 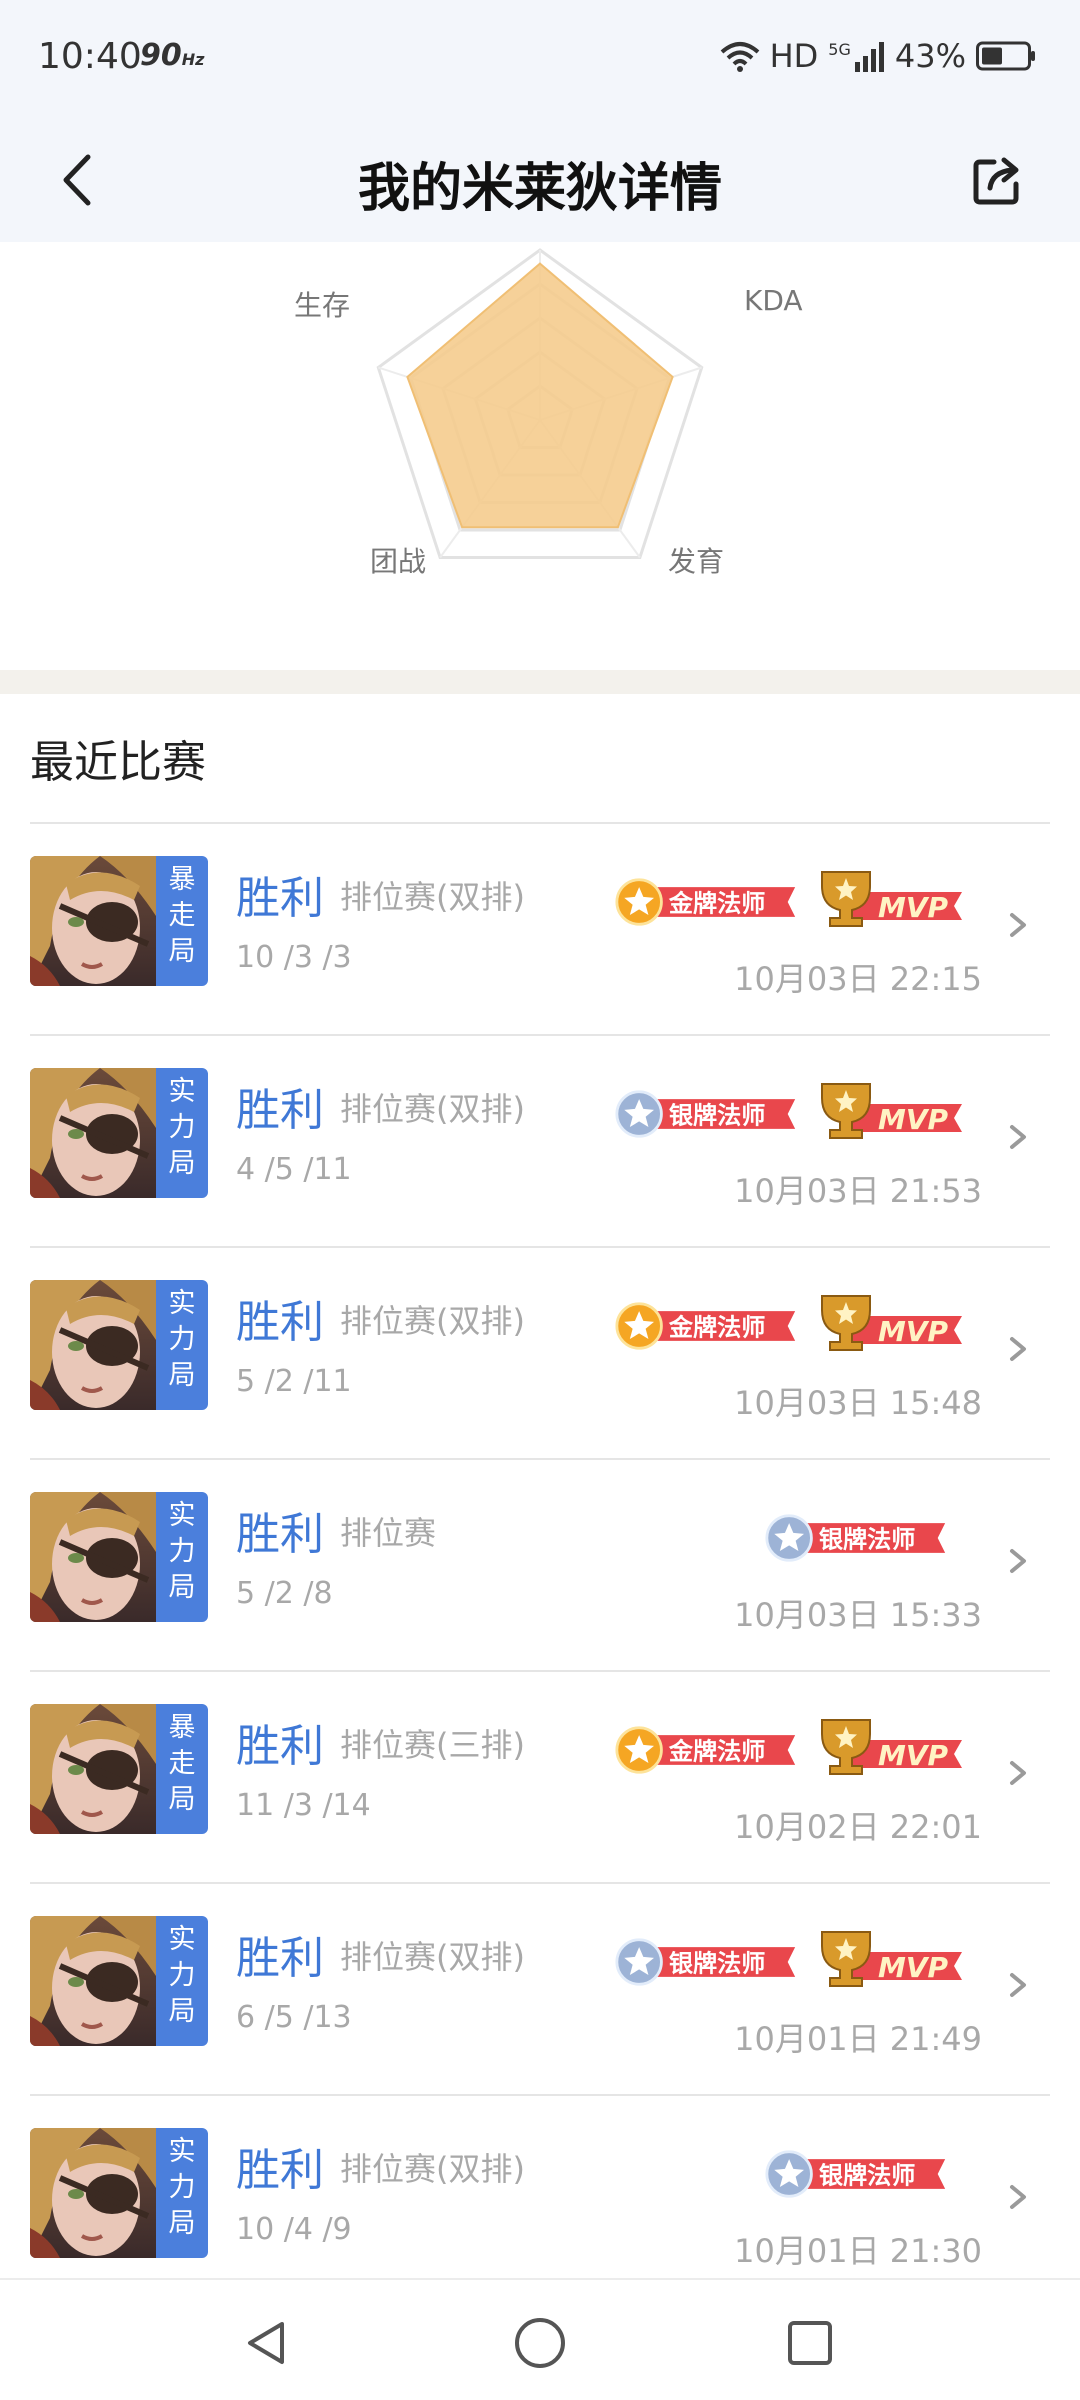 I want to click on radar-label-kda: KDA, so click(x=773, y=300).